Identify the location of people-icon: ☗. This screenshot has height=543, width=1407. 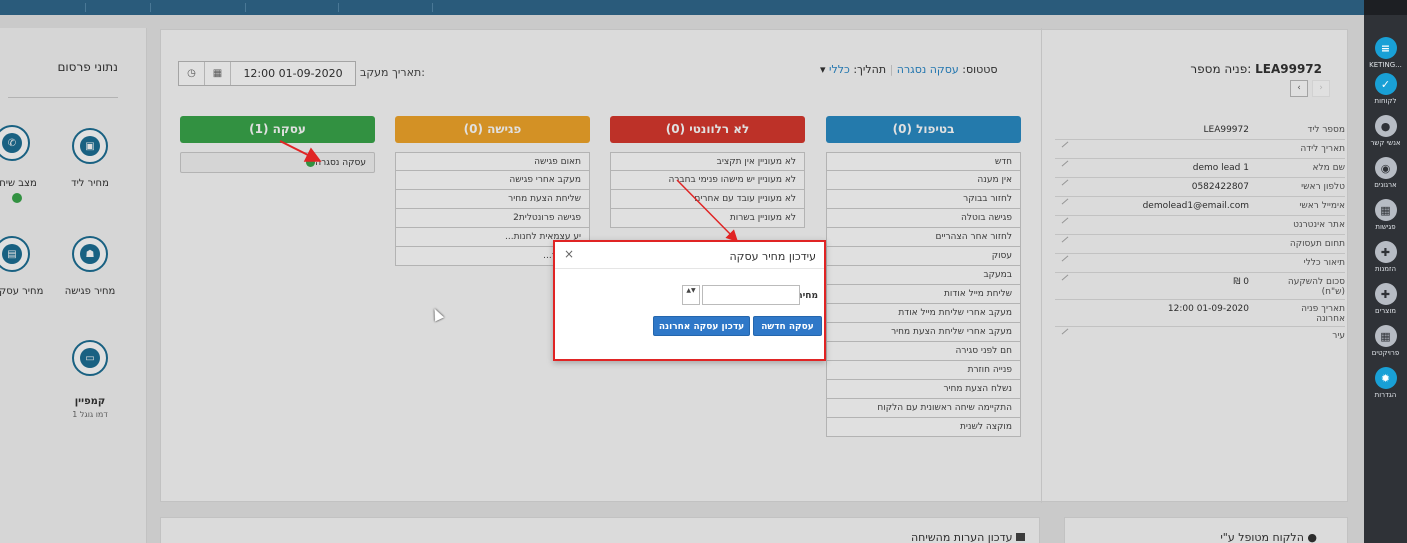
(90, 254).